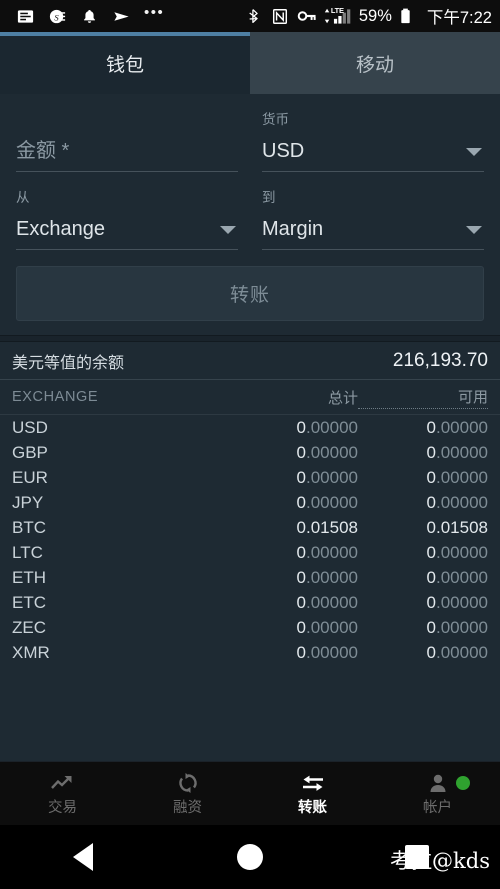 This screenshot has height=889, width=500. What do you see at coordinates (154, 12) in the screenshot?
I see `more-dots-icon: •••` at bounding box center [154, 12].